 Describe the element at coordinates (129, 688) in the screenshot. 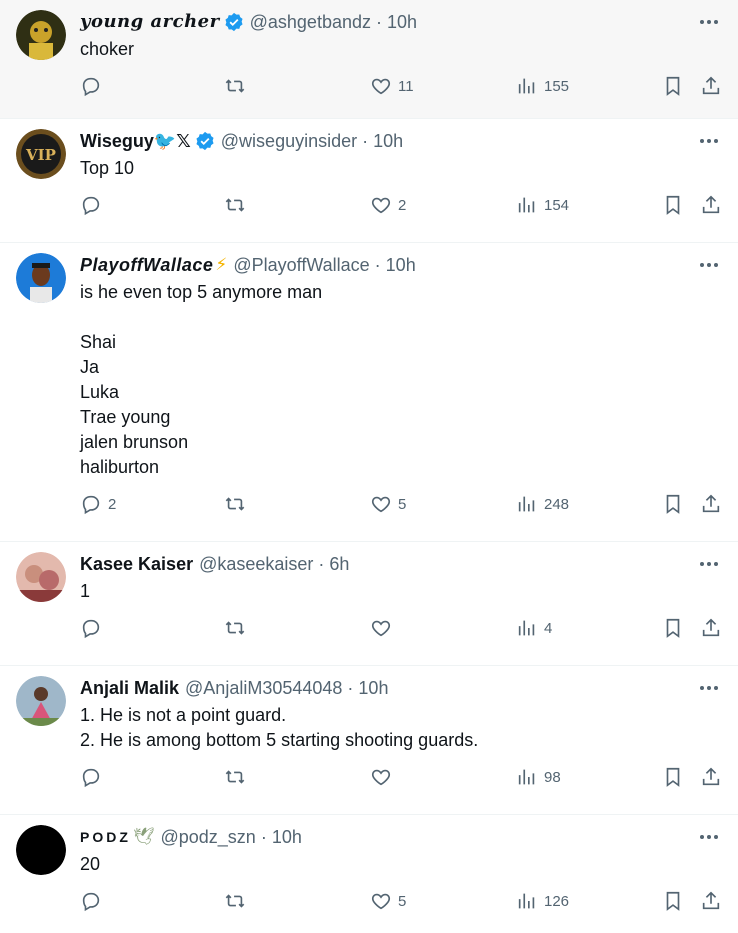

I see `display-name: Anjali Malik` at that location.